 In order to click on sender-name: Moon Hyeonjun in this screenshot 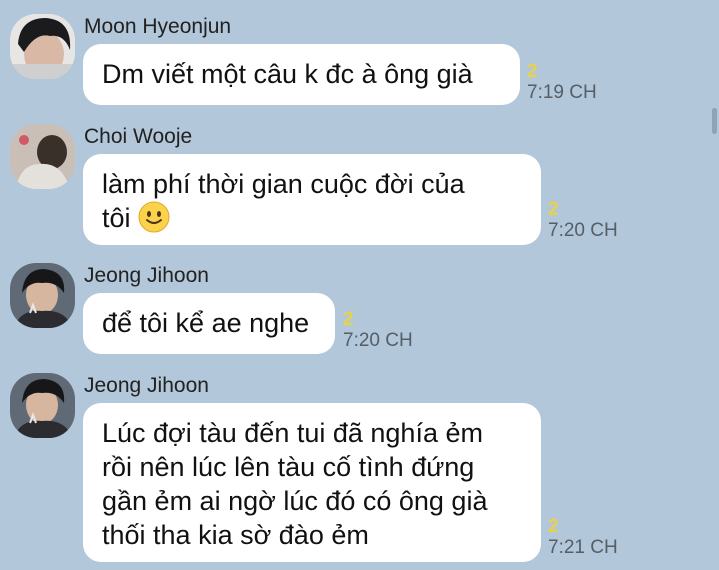, I will do `click(158, 26)`.